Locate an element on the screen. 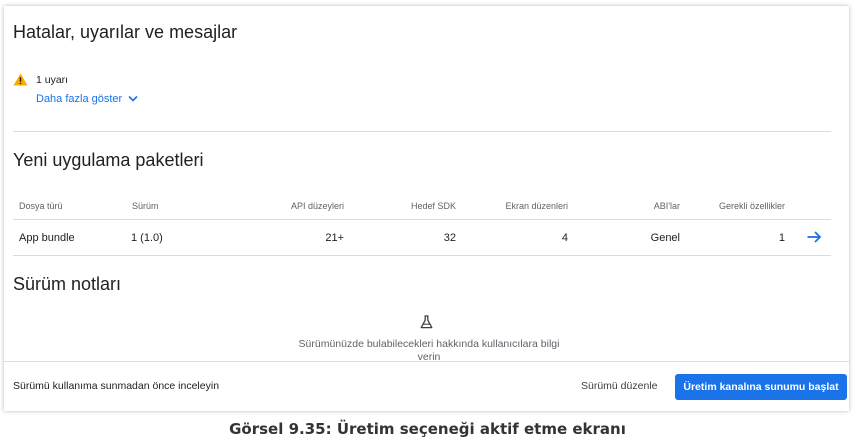  cell-target-sdk: 32 is located at coordinates (449, 238).